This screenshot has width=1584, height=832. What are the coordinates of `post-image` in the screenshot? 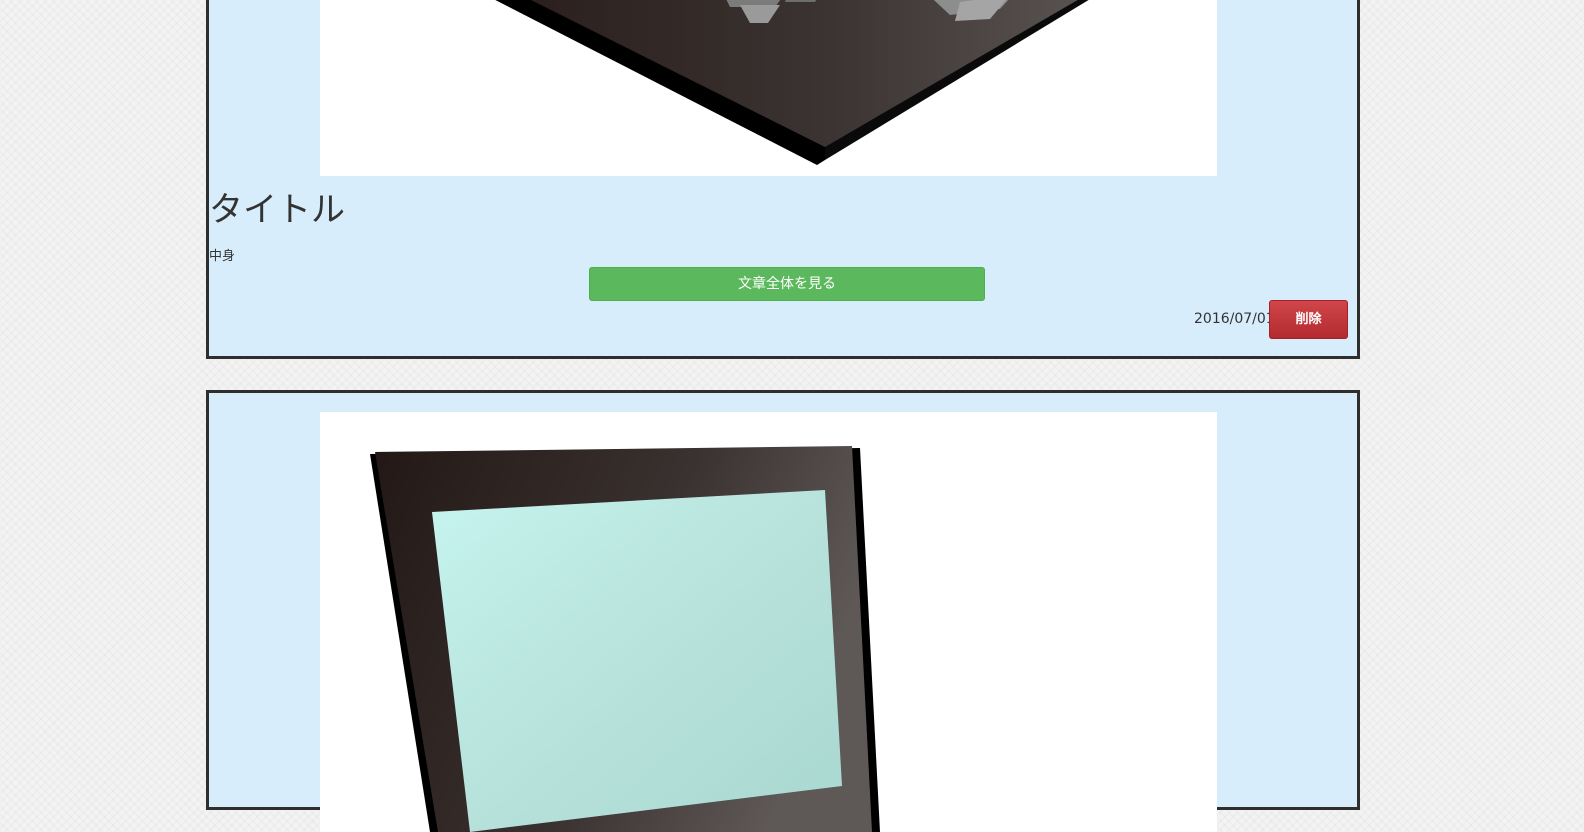 It's located at (768, 88).